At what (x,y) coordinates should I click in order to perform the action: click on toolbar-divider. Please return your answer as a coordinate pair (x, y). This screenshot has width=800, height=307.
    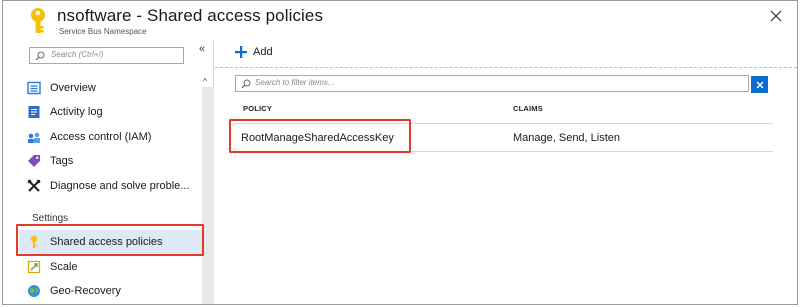
    Looking at the image, I should click on (506, 67).